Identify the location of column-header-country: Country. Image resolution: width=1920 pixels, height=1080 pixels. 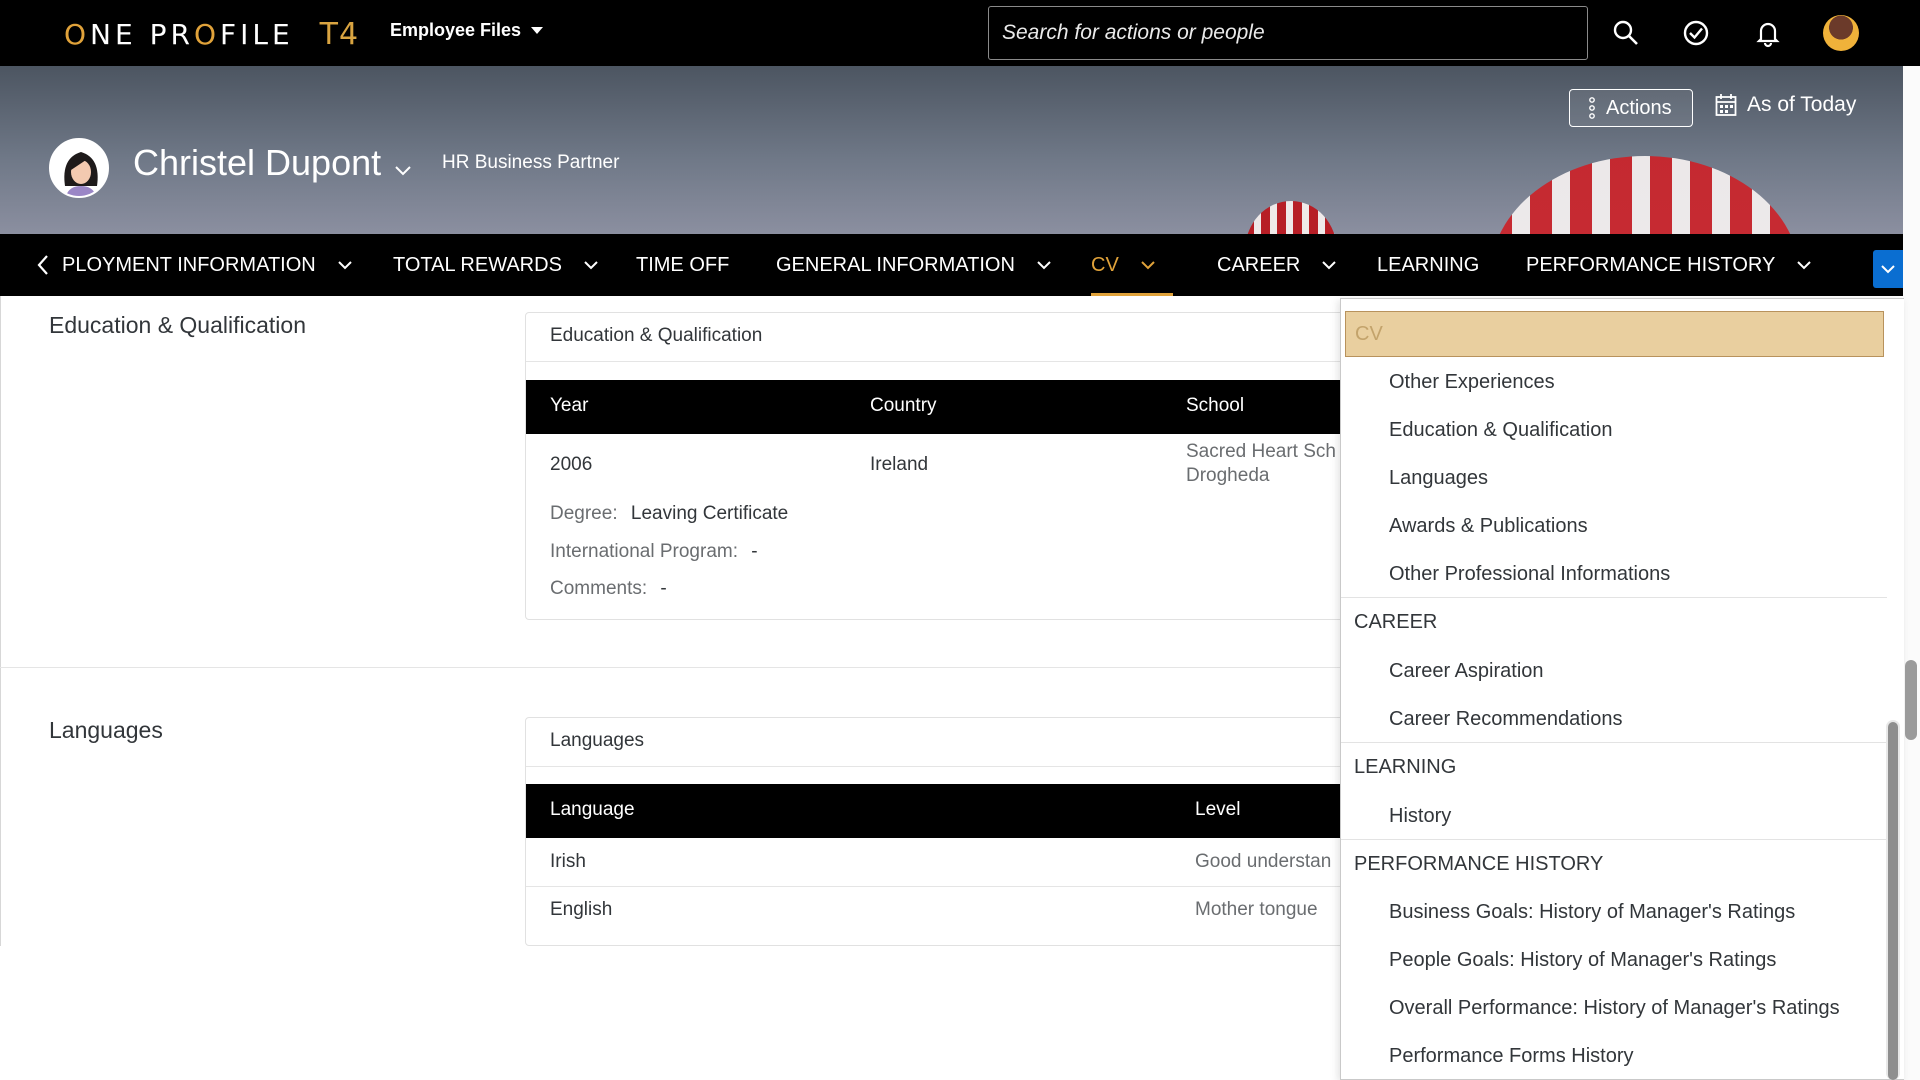
(903, 405).